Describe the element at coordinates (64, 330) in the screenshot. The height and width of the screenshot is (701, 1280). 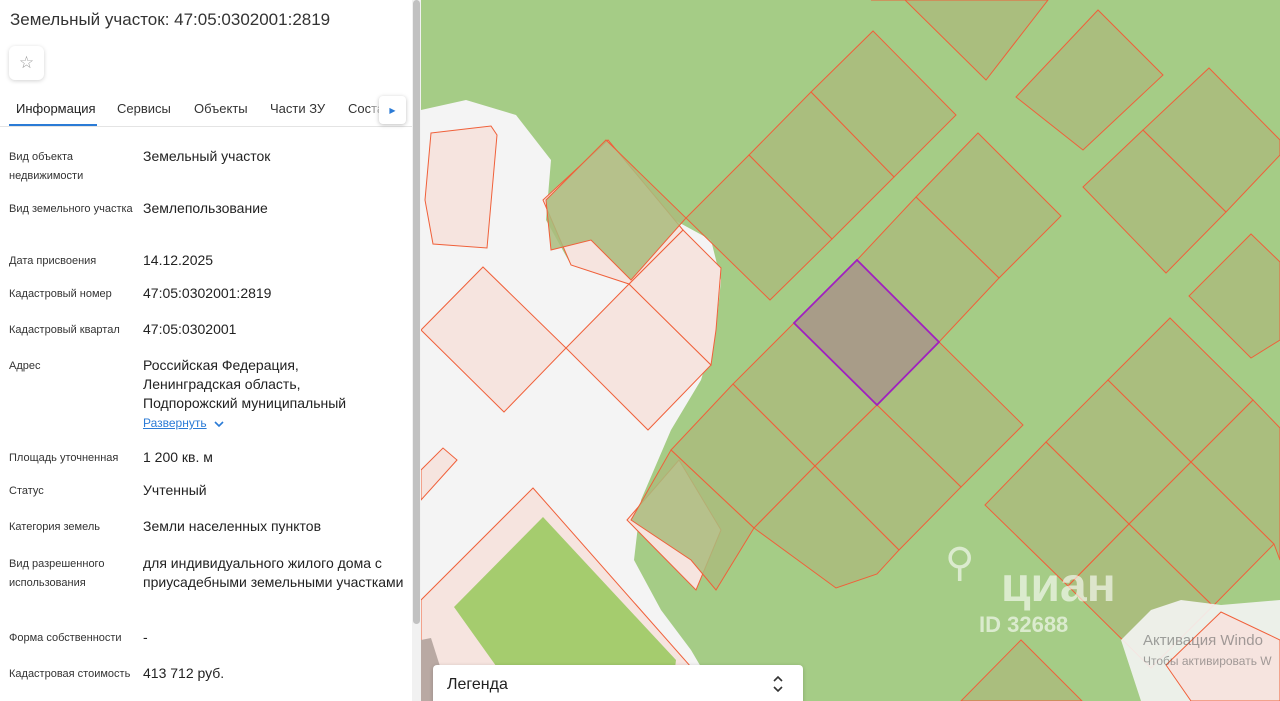
I see `field-label-cadastral-quarter: Кадастровый квартал` at that location.